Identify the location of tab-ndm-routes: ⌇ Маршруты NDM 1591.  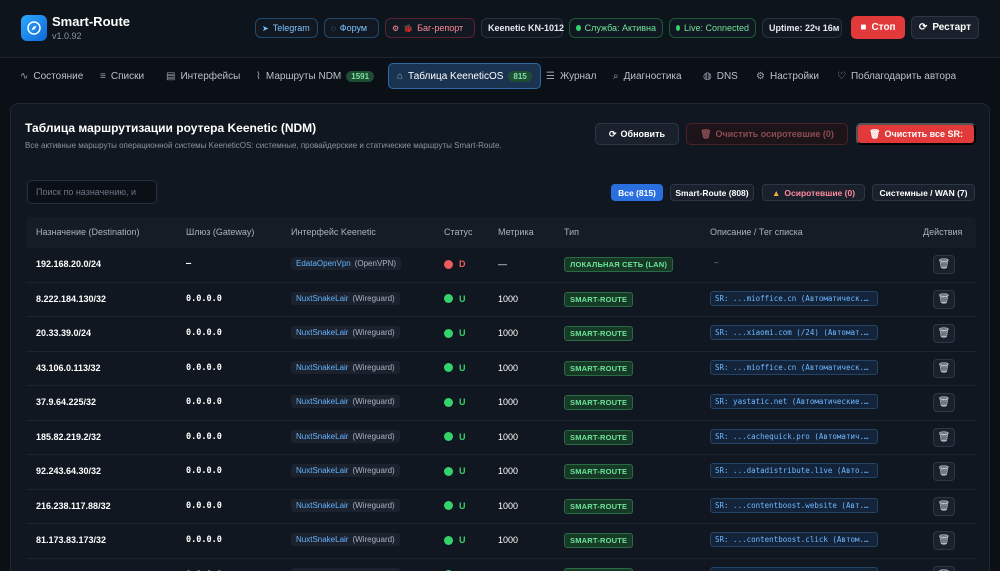
(315, 76).